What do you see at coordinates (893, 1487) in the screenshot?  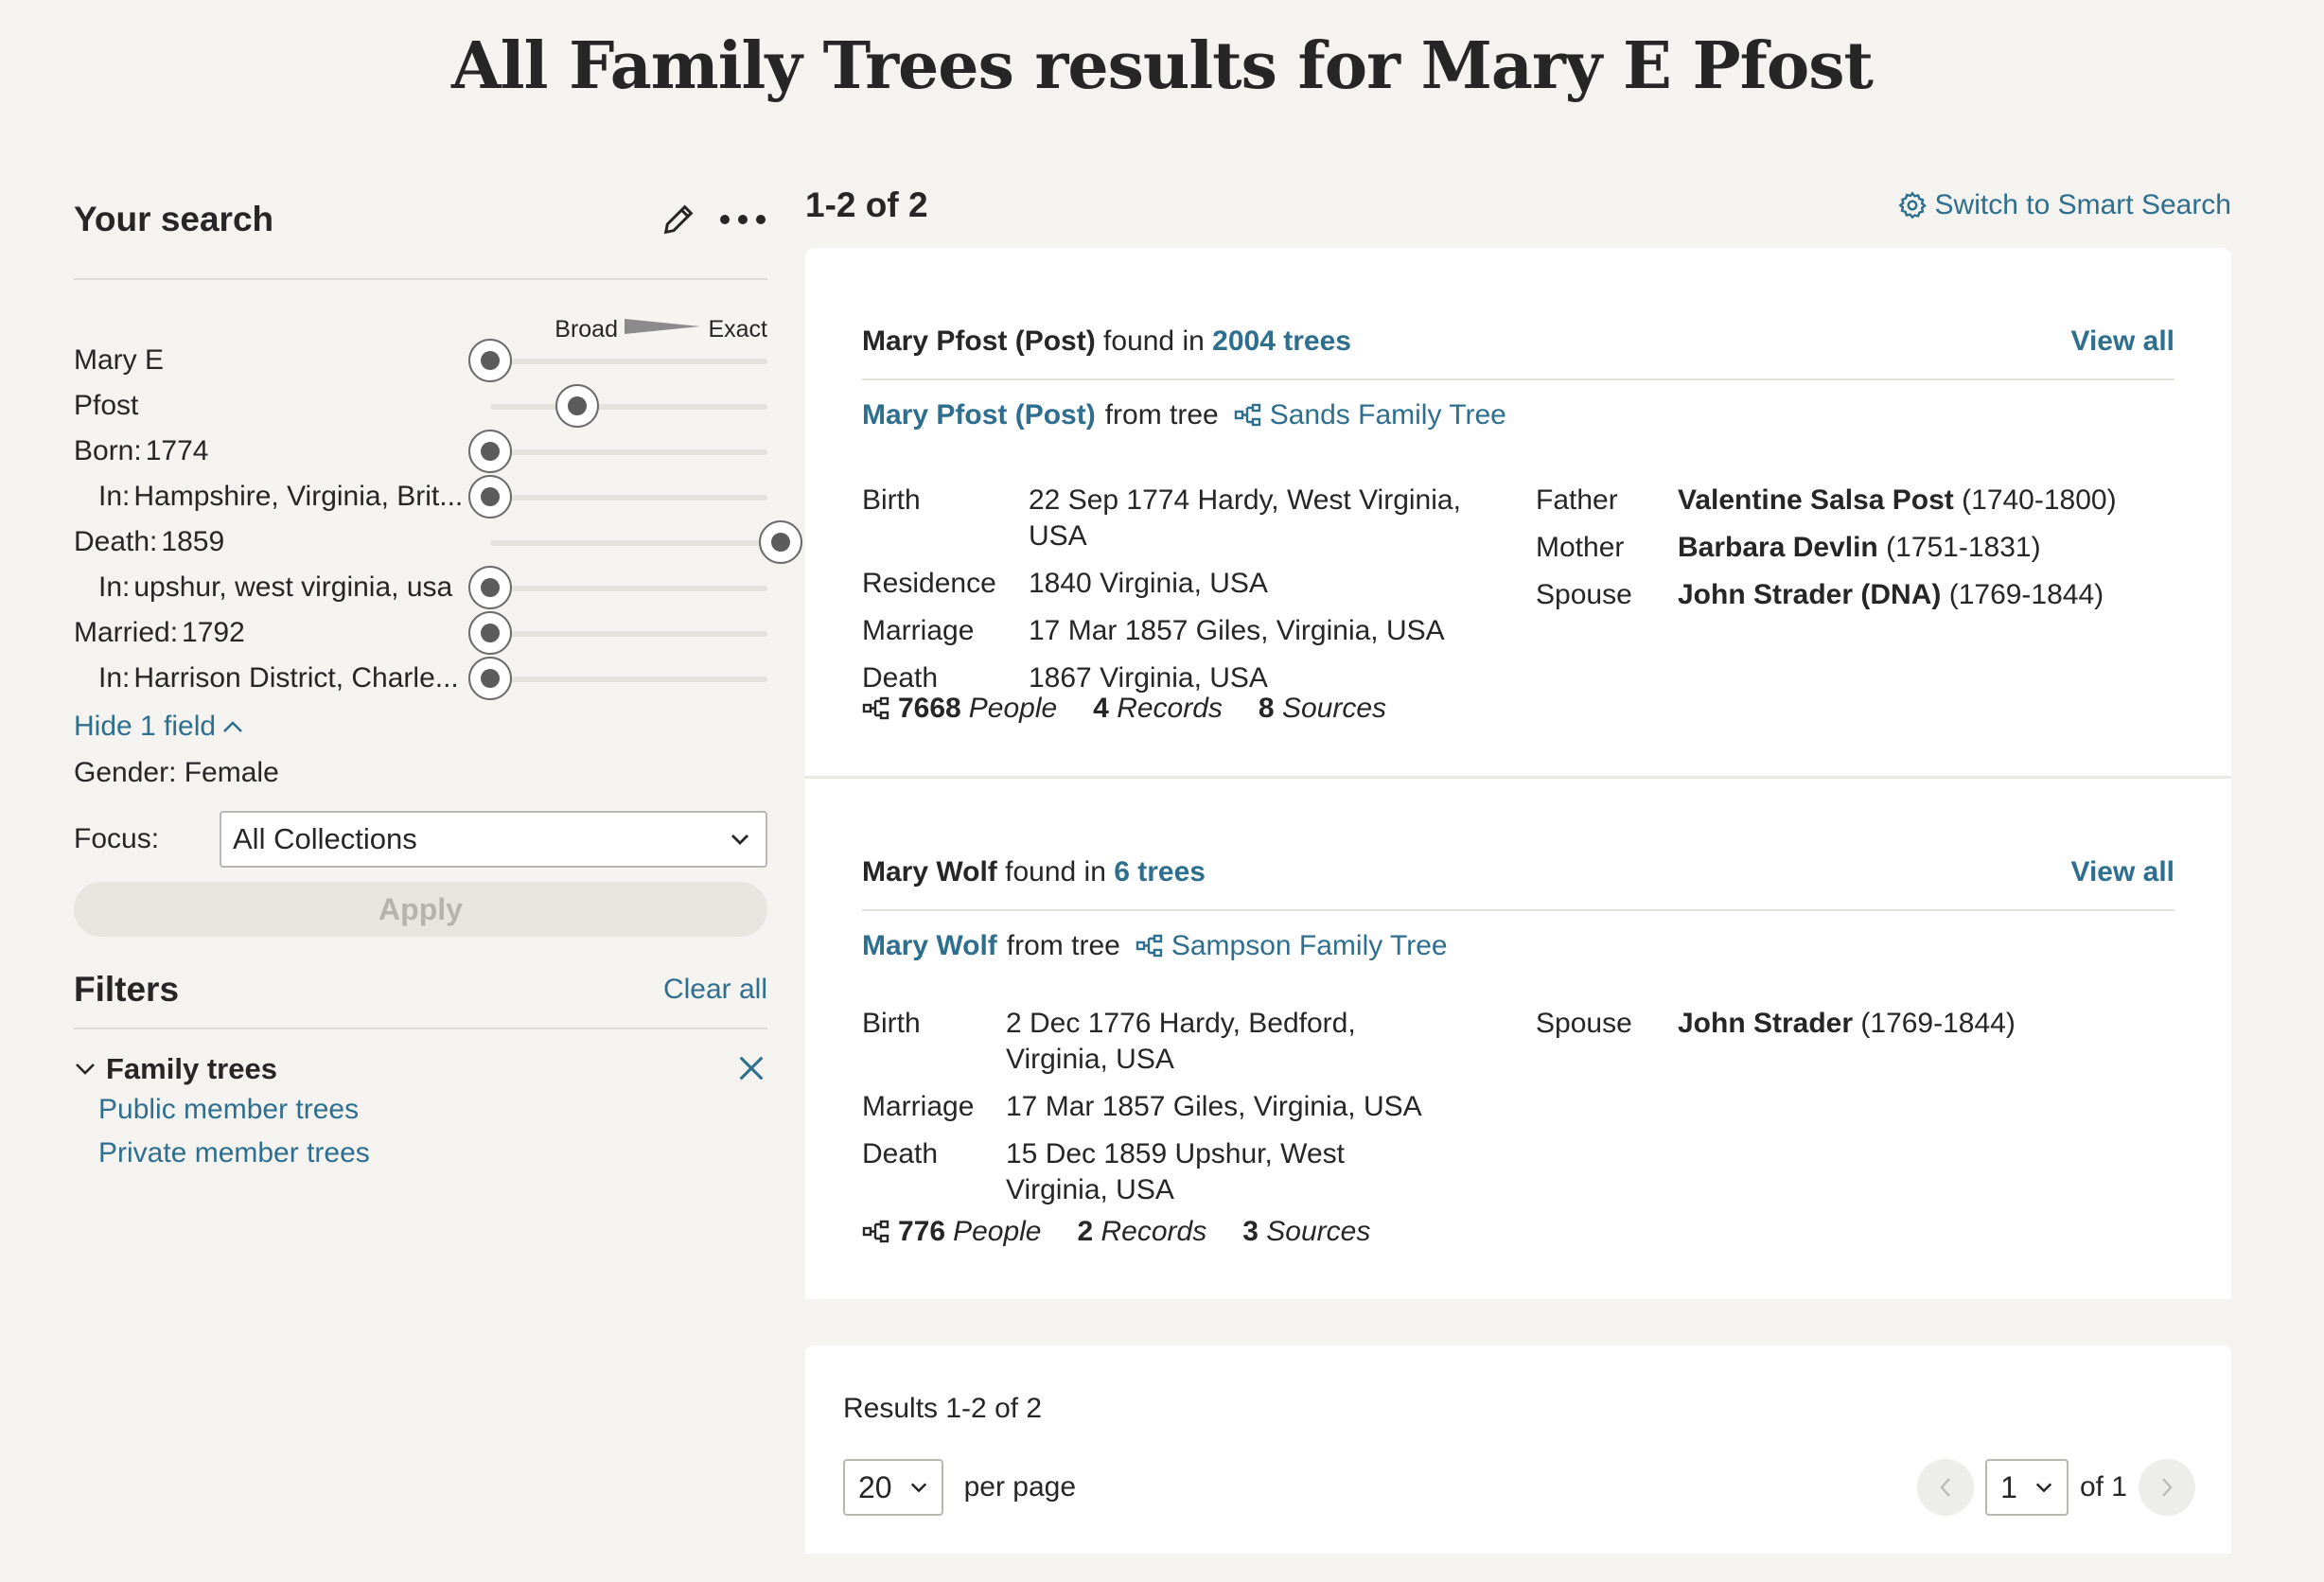 I see `per-page-select: 20` at bounding box center [893, 1487].